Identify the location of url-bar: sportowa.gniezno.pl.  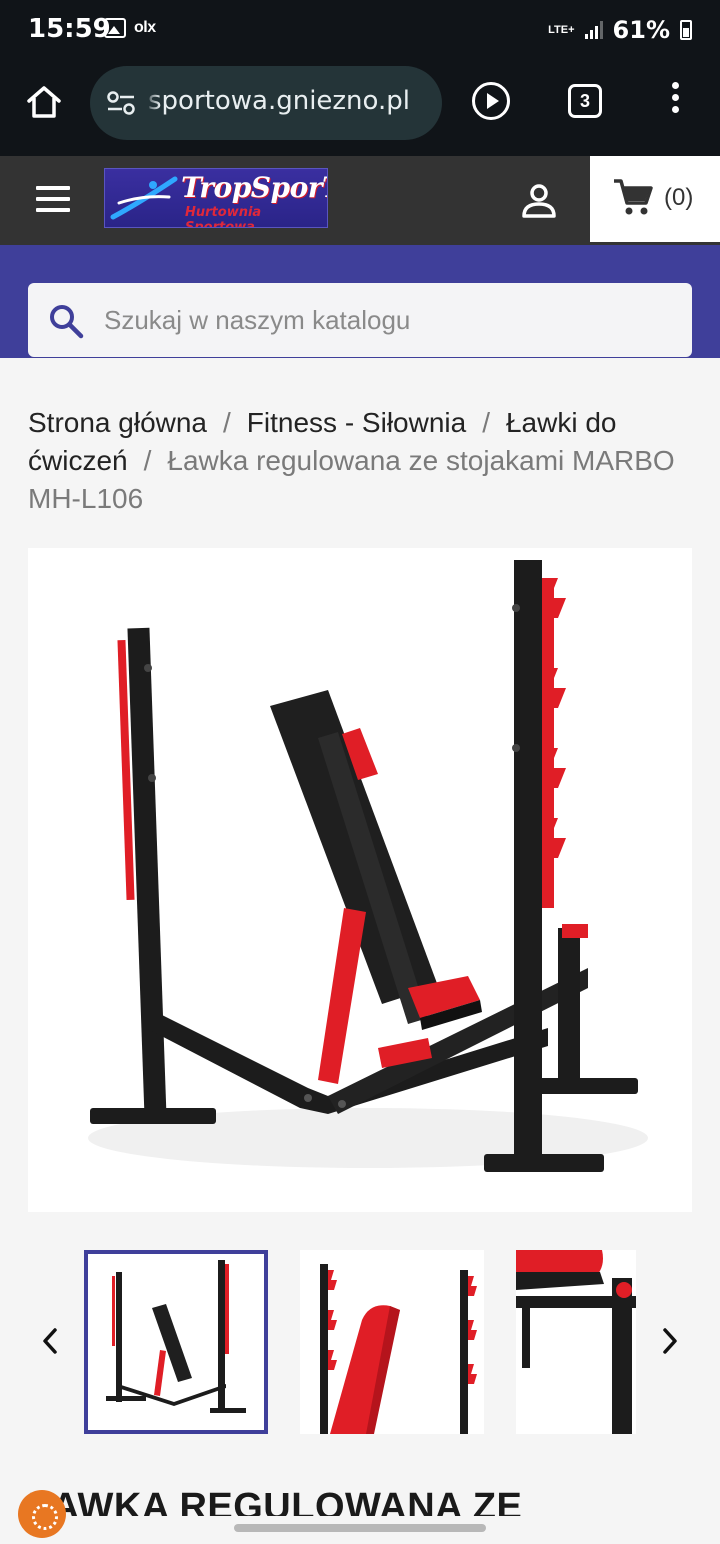
(266, 103).